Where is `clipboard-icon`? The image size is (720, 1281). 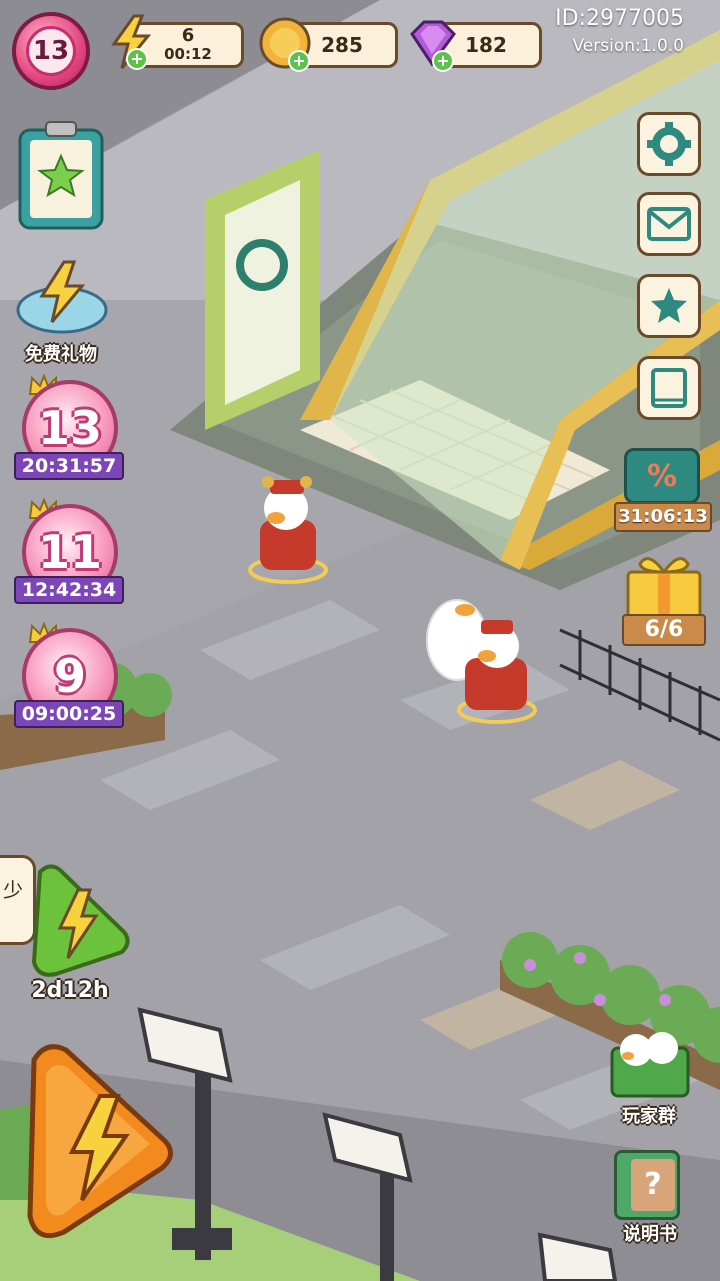
clipboard-icon is located at coordinates (61, 175).